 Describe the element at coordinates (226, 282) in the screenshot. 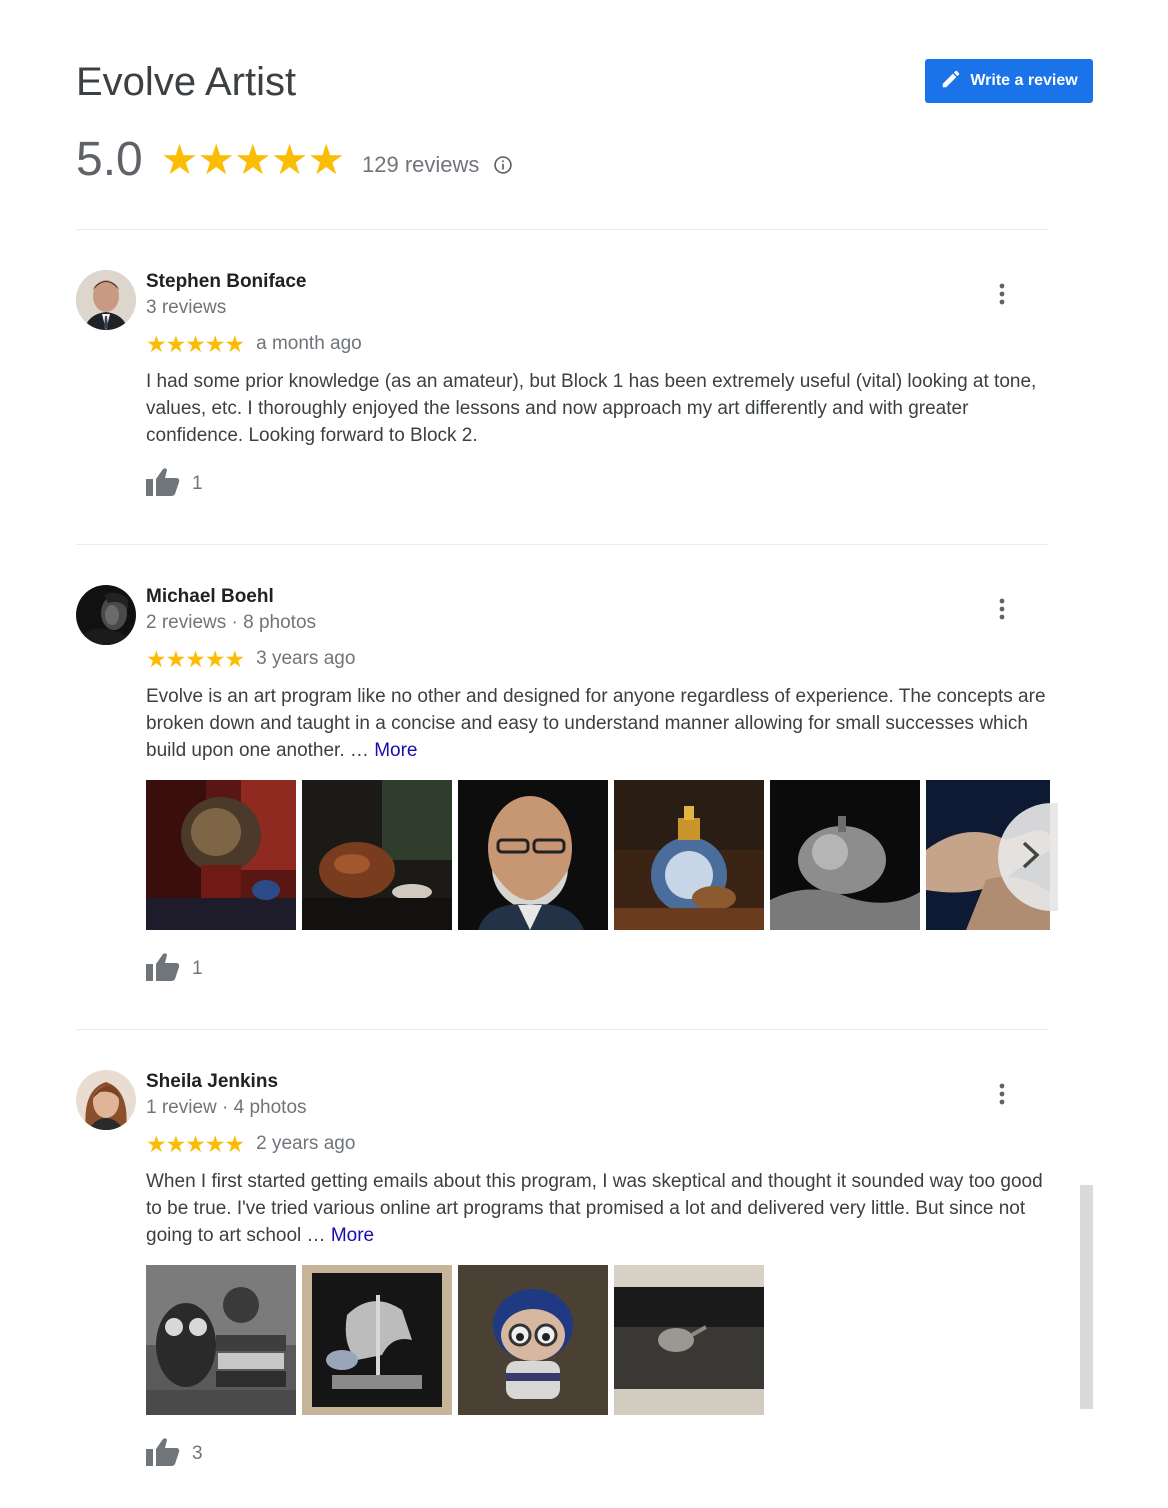

I see `reviewer-name: Stephen Boniface` at that location.